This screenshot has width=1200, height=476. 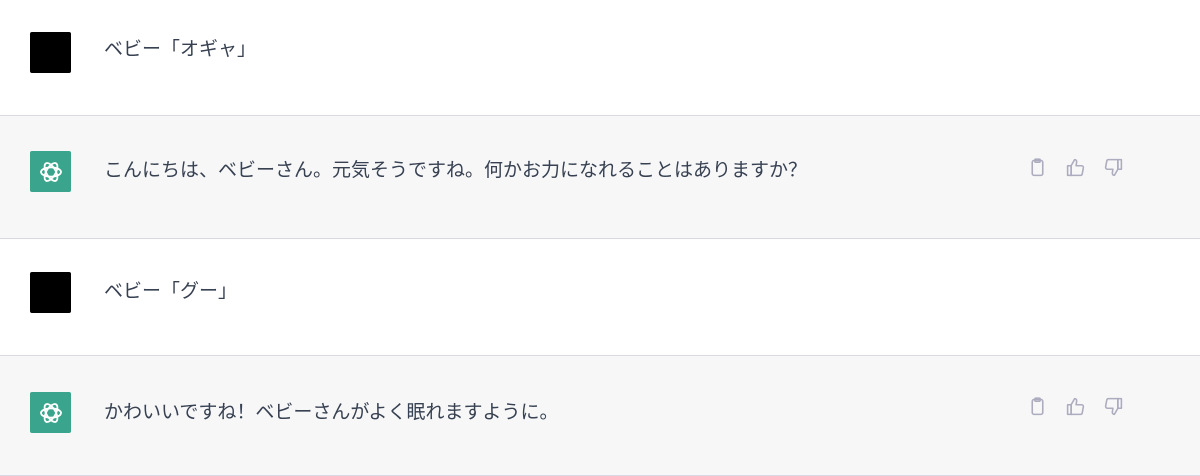 What do you see at coordinates (180, 49) in the screenshot?
I see `message-text: ベビー「オギャ」` at bounding box center [180, 49].